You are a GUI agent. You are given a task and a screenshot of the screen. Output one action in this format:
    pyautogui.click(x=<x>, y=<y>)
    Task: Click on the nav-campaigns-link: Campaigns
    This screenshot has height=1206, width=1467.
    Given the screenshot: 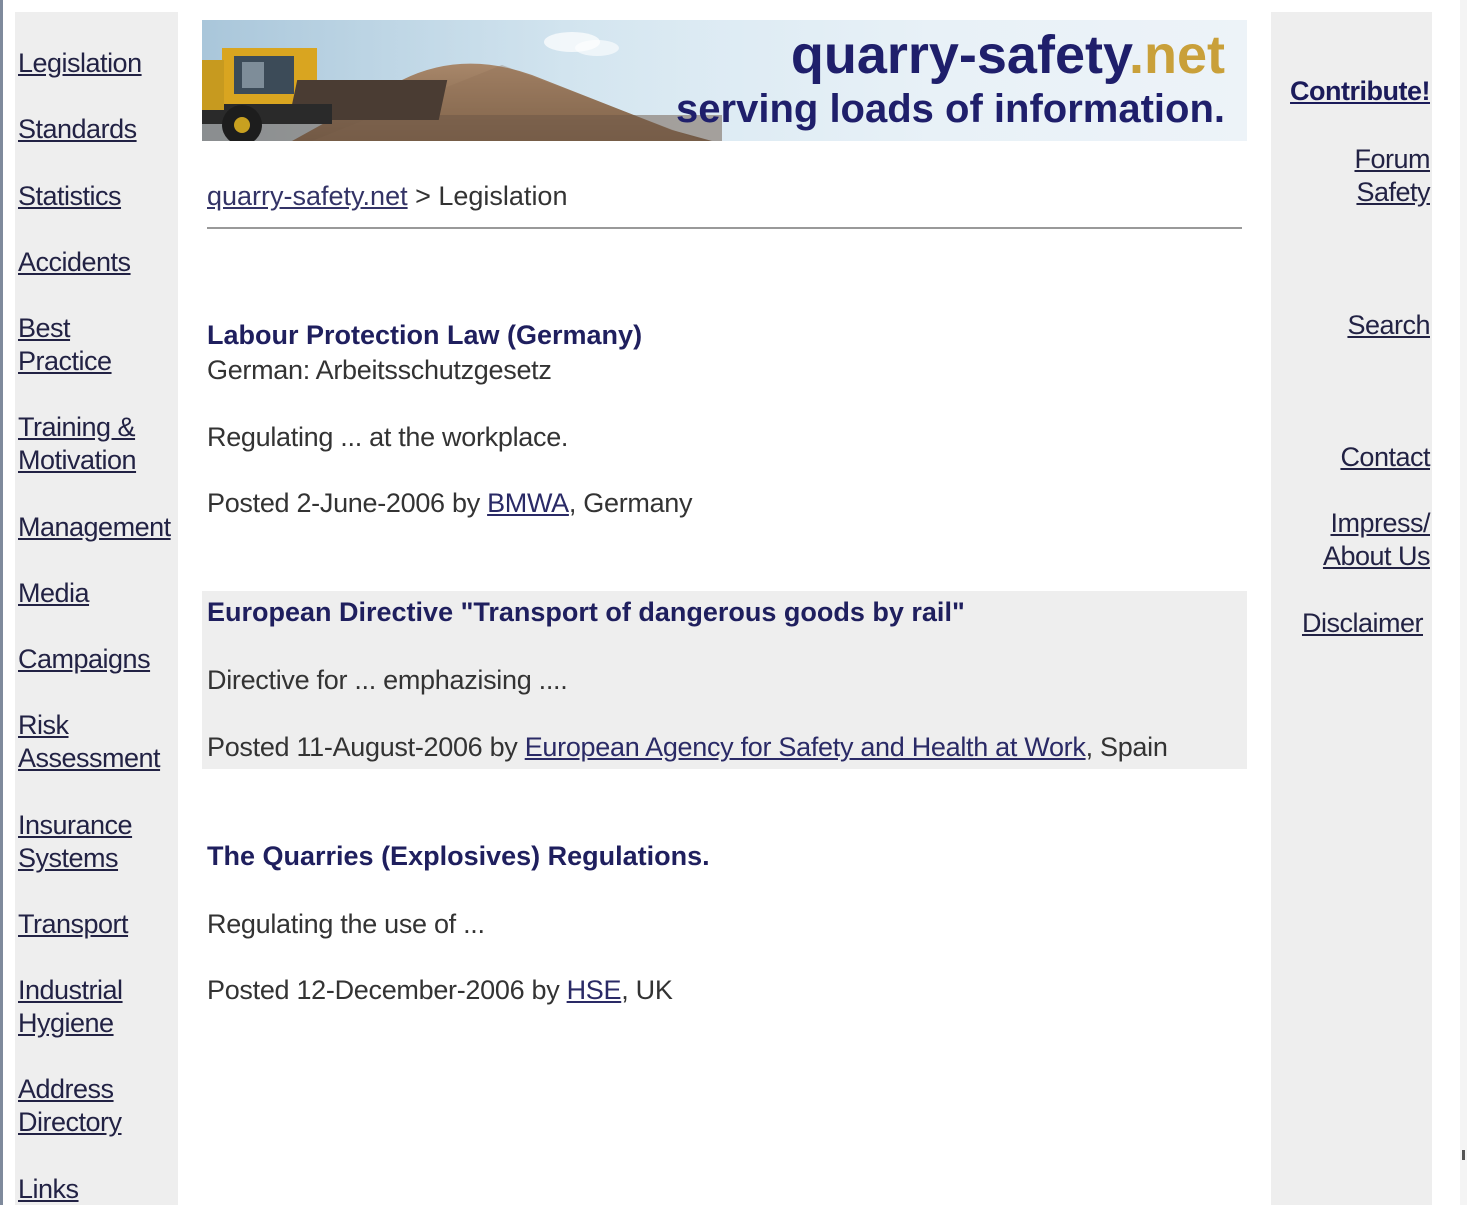 What is the action you would take?
    pyautogui.click(x=84, y=659)
    